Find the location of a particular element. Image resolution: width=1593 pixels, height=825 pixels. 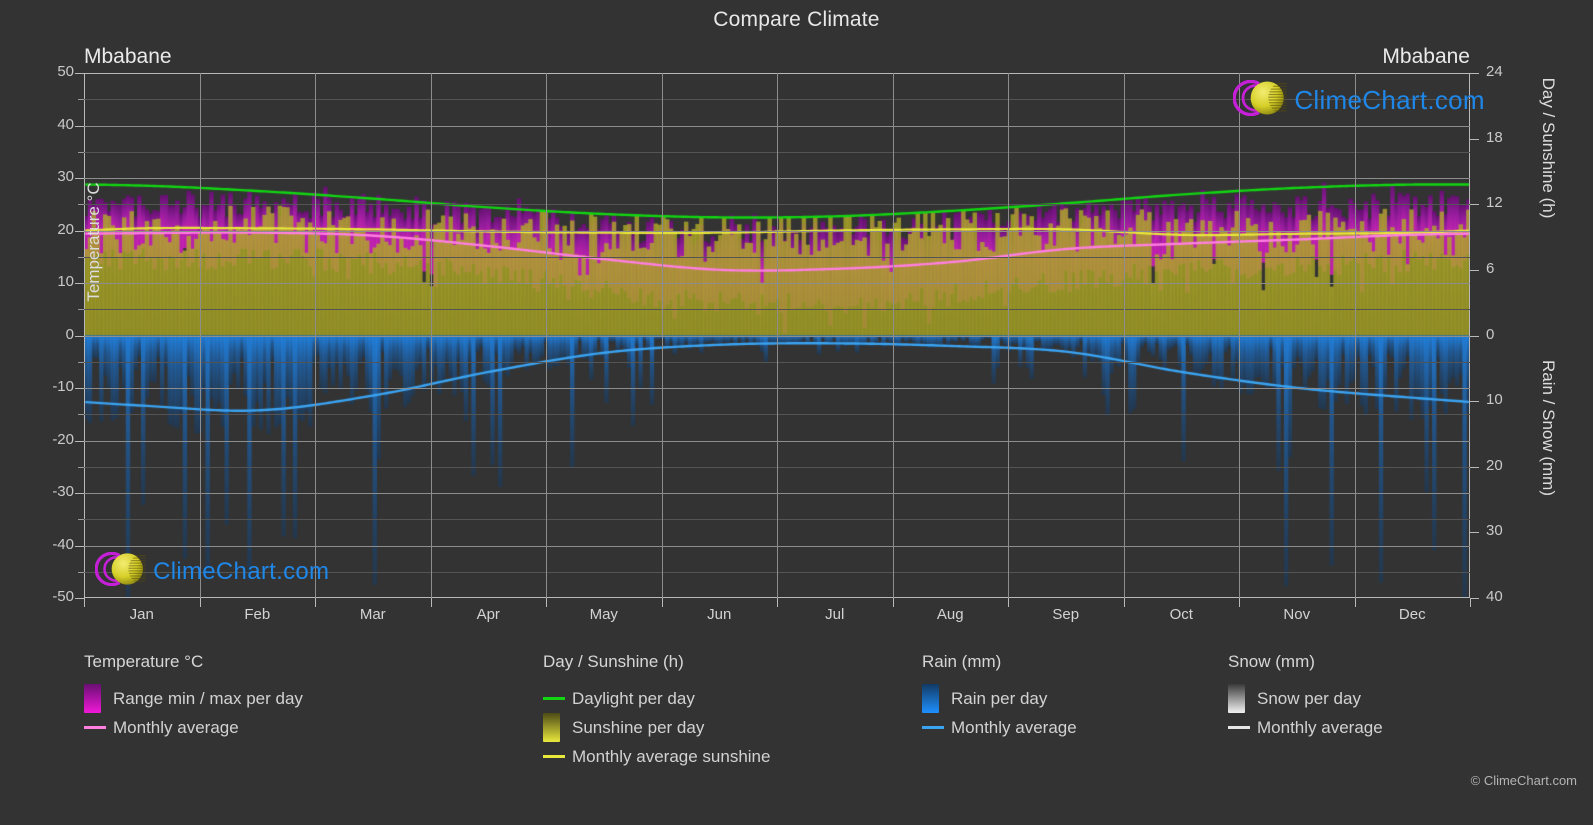

axis-tick-label-left: 40 is located at coordinates (65, 124).